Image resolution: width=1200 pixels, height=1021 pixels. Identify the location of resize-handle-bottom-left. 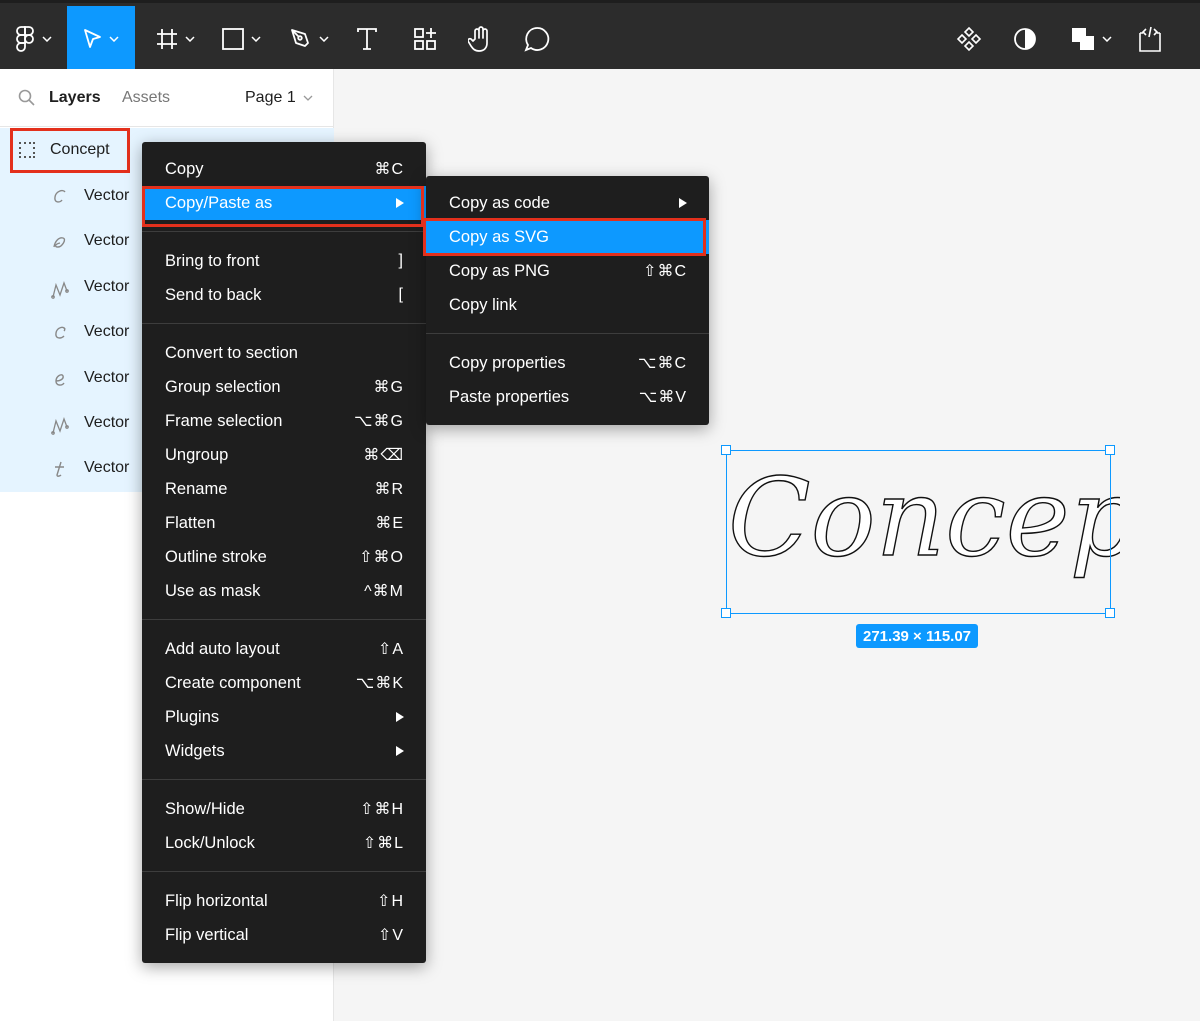
(726, 613).